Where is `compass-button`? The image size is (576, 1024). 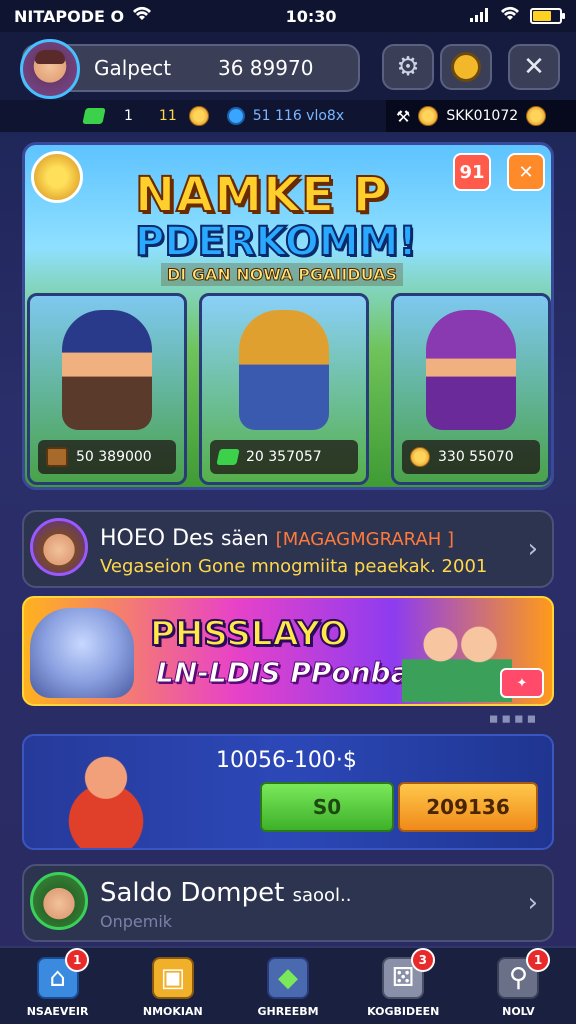
compass-button is located at coordinates (466, 67).